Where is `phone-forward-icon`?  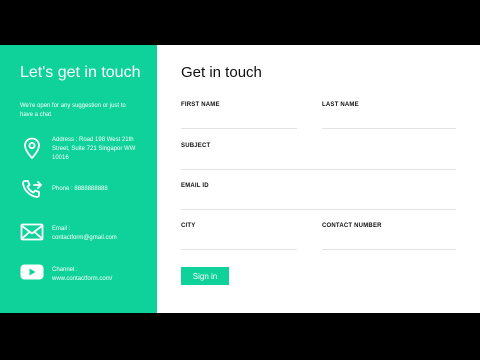
phone-forward-icon is located at coordinates (32, 190).